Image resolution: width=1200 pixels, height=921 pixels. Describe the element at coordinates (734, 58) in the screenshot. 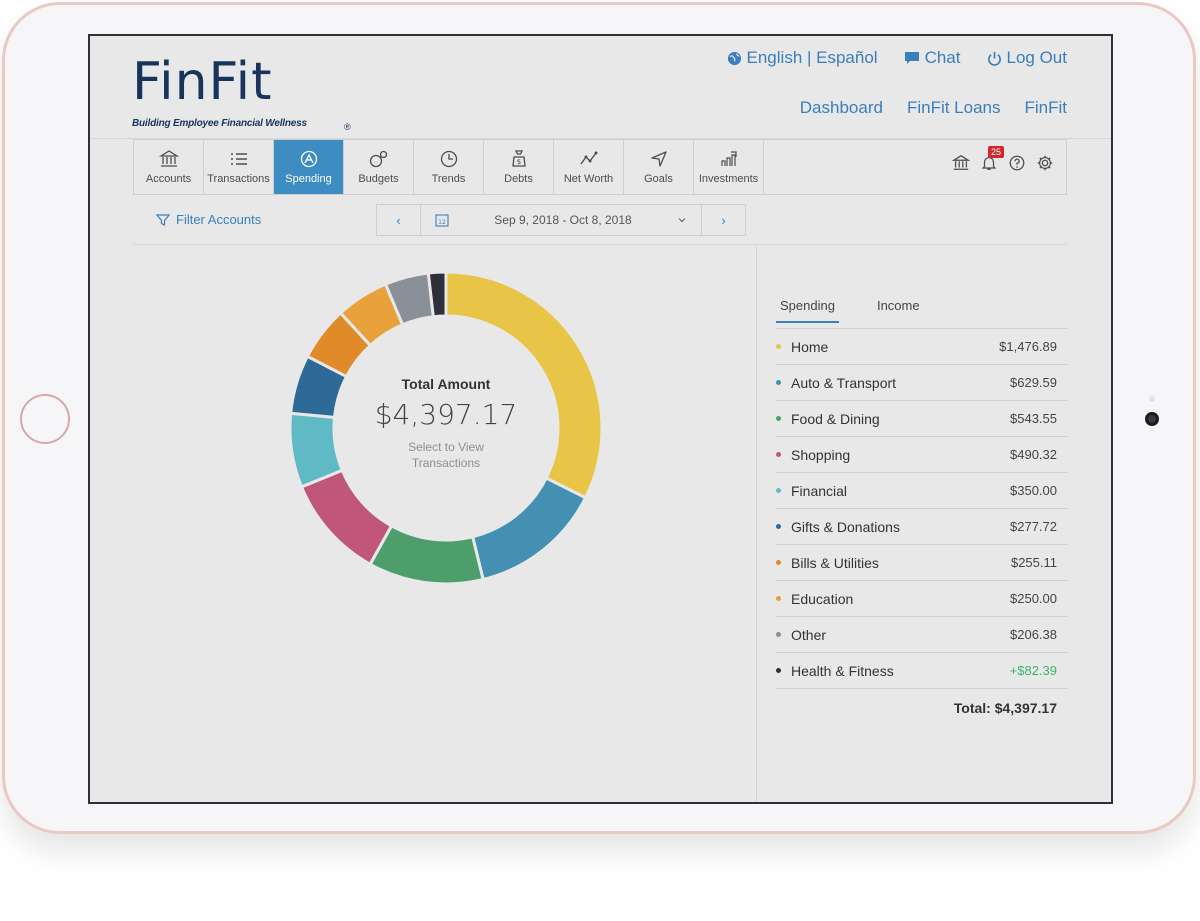

I see `globe-icon` at that location.